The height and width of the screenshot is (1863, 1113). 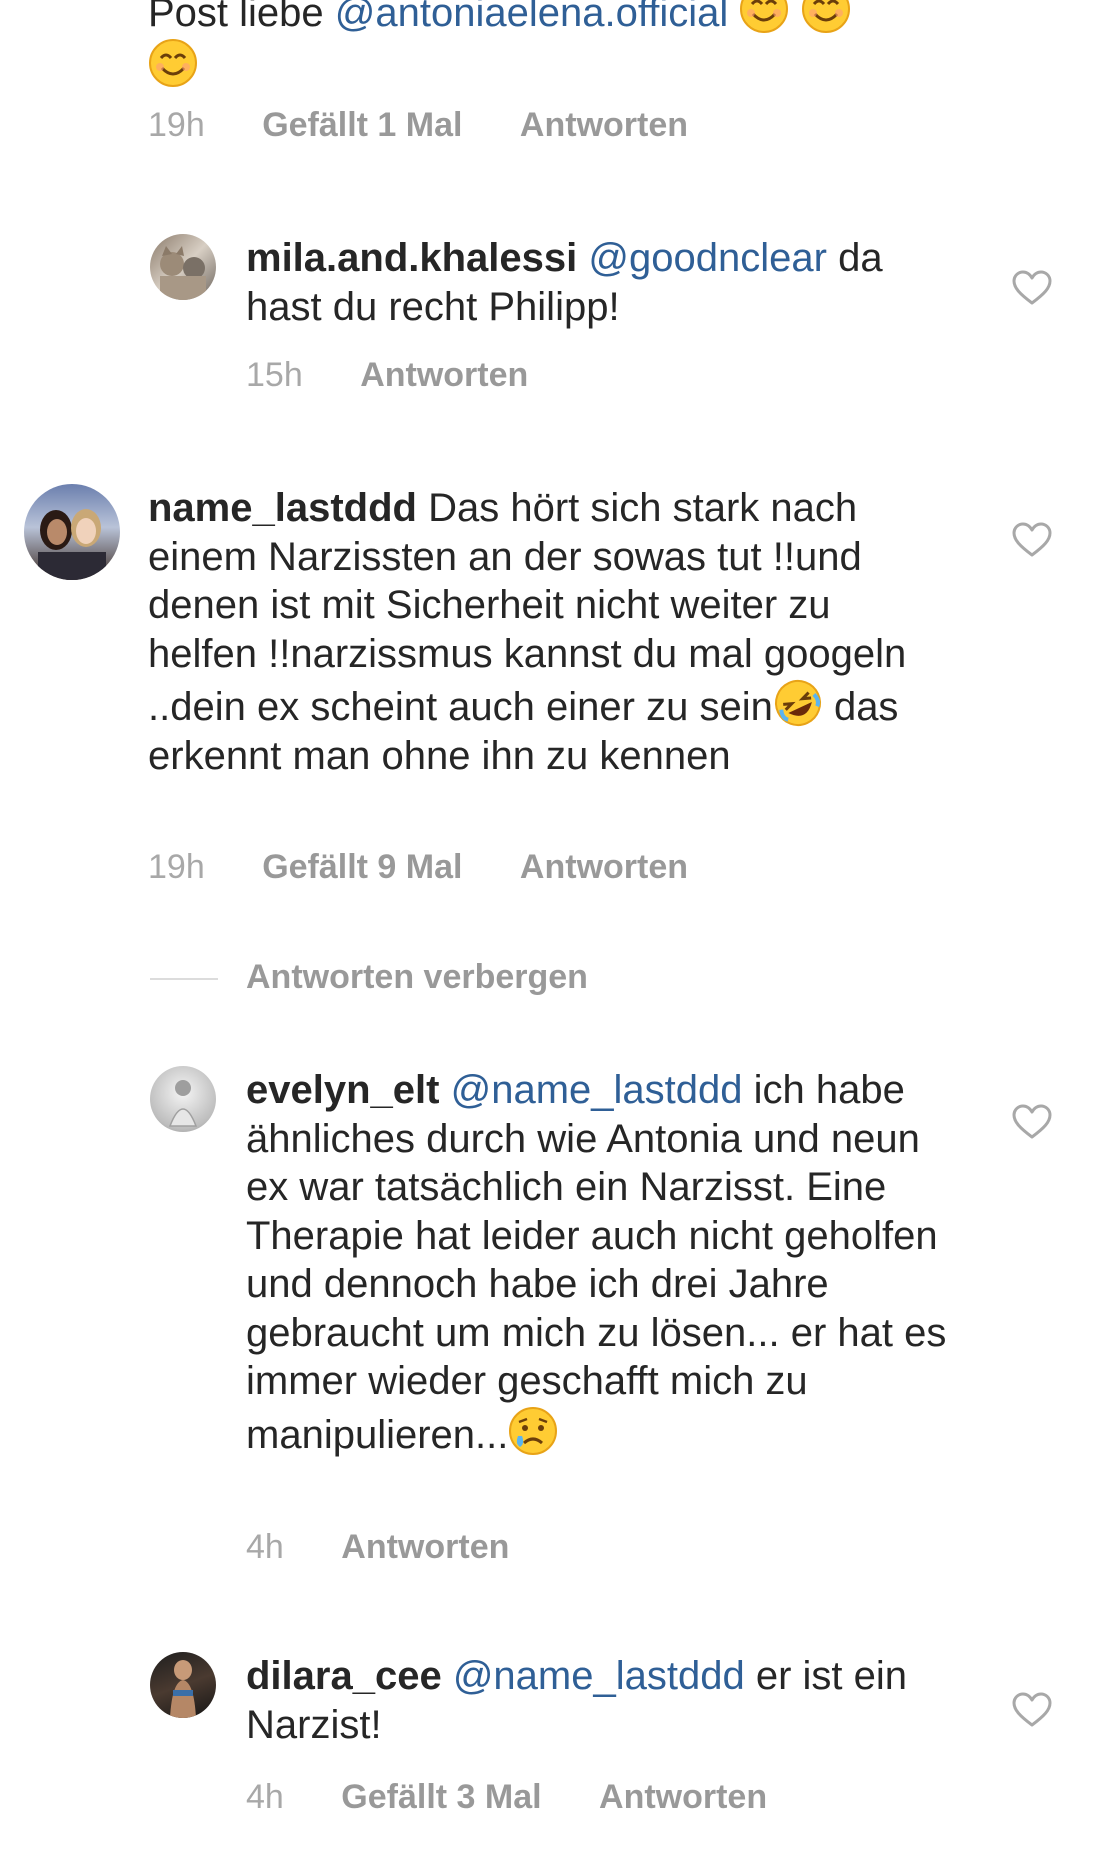 I want to click on username: dilara_cee, so click(x=344, y=1676).